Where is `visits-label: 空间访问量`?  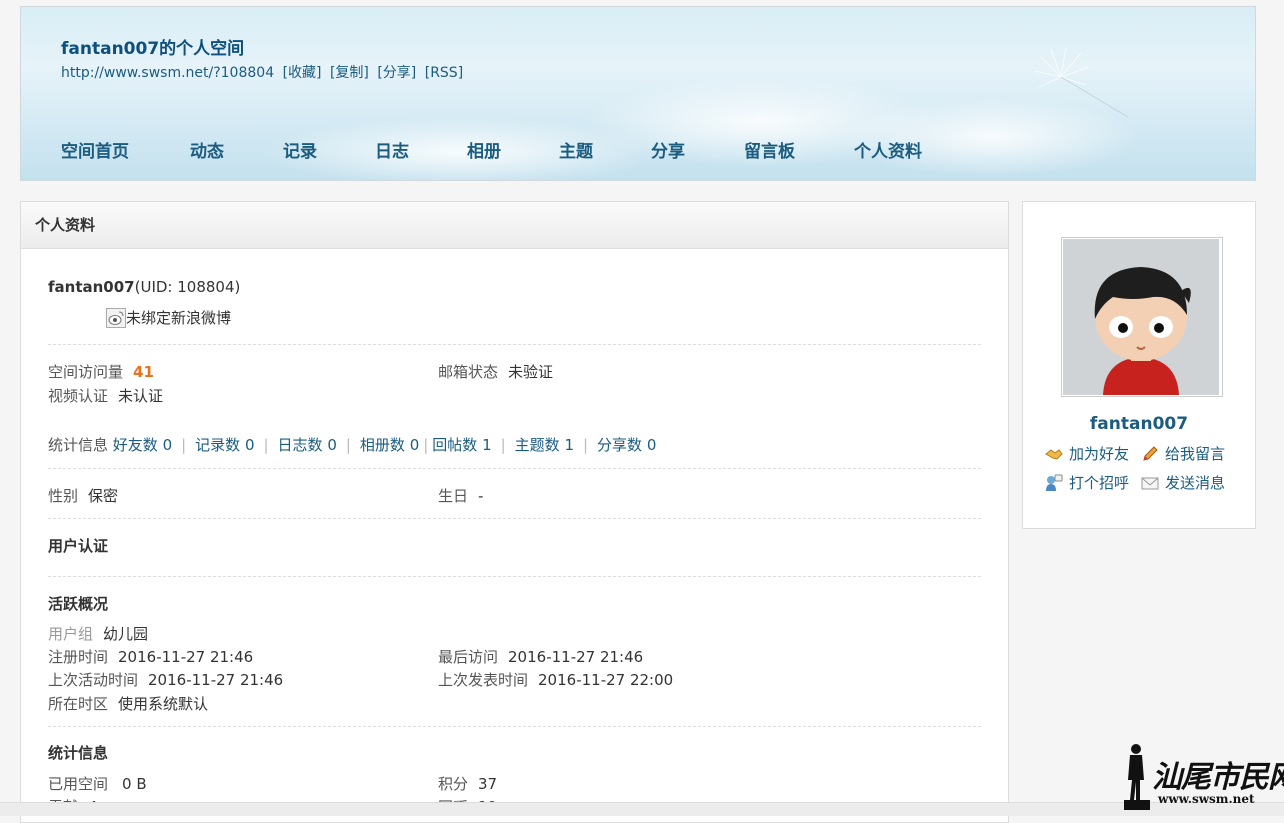
visits-label: 空间访问量 is located at coordinates (86, 372).